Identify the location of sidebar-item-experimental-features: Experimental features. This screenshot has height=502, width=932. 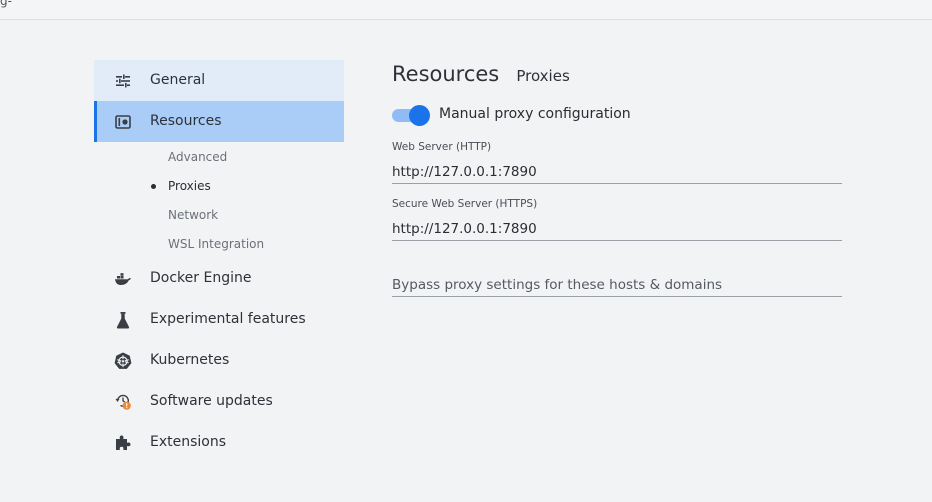
(219, 319).